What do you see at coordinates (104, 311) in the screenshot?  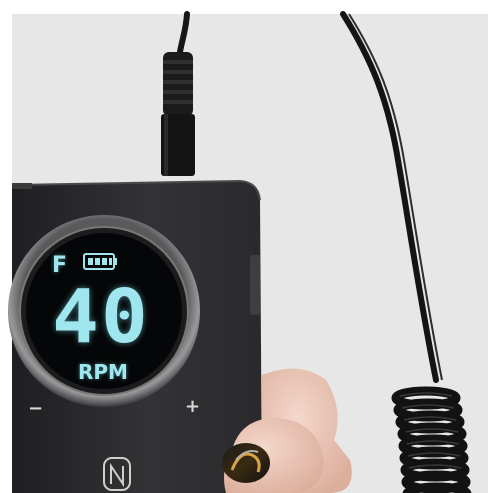 I see `display-screen` at bounding box center [104, 311].